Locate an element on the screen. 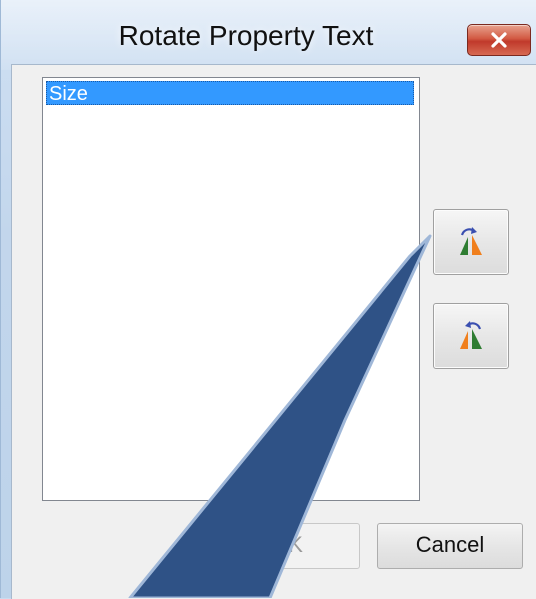  rotate-counterclockwise-button is located at coordinates (471, 336).